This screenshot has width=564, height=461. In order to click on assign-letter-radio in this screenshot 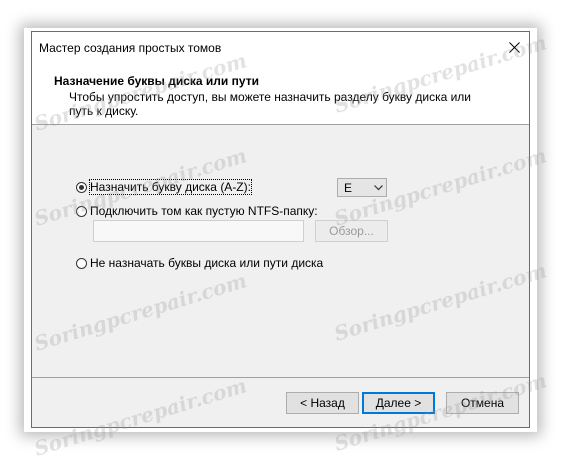, I will do `click(81, 187)`.